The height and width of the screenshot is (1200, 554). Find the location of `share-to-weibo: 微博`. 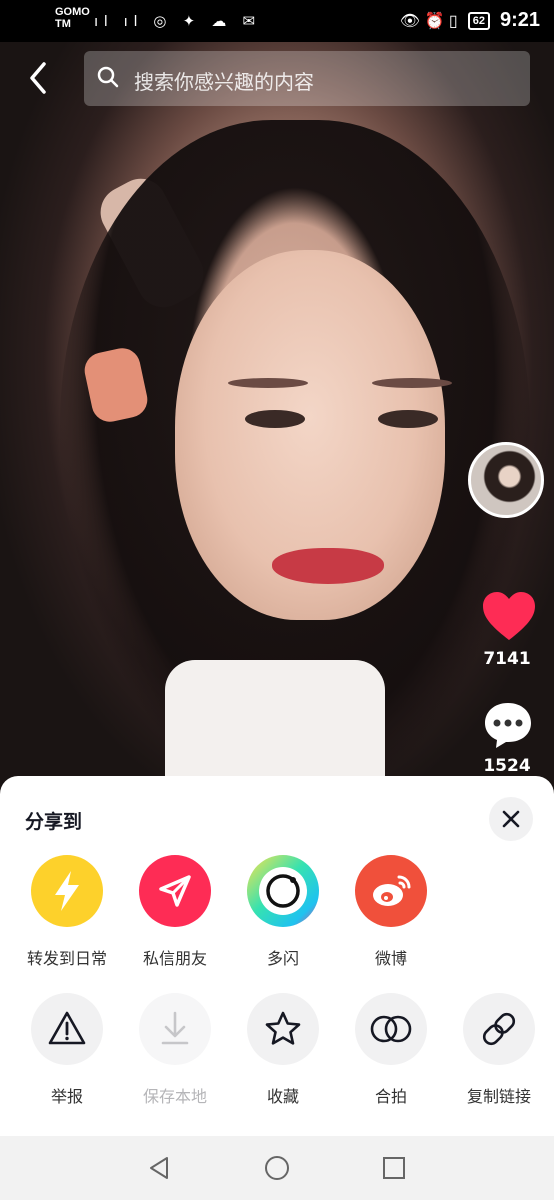

share-to-weibo: 微博 is located at coordinates (391, 915).